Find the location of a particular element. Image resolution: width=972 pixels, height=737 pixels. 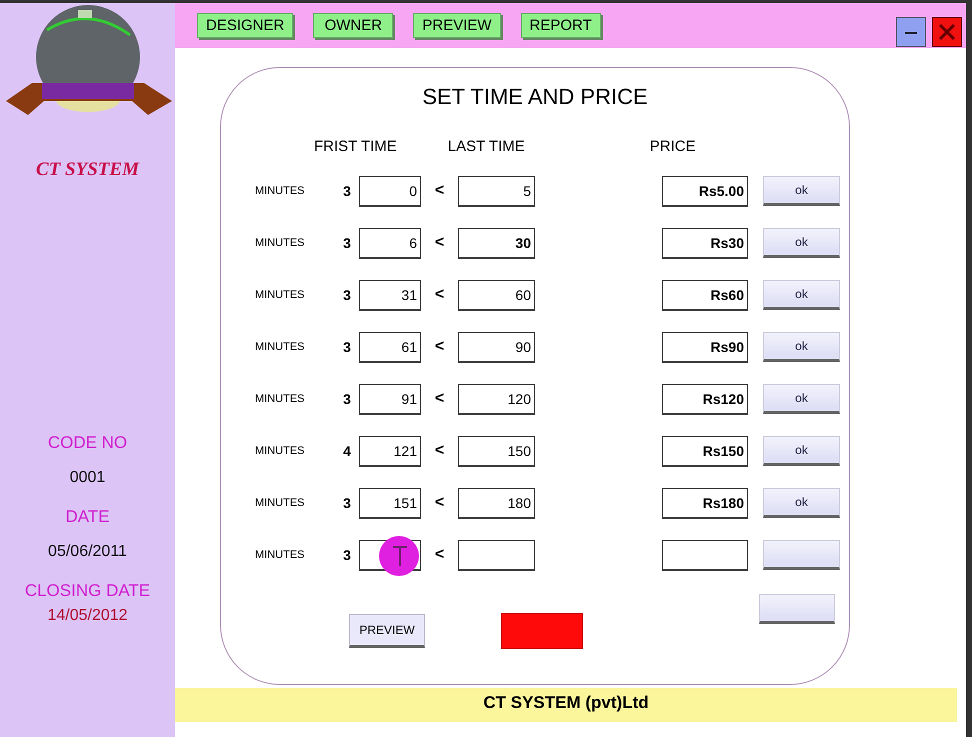

field-label: CODE NO is located at coordinates (88, 443).